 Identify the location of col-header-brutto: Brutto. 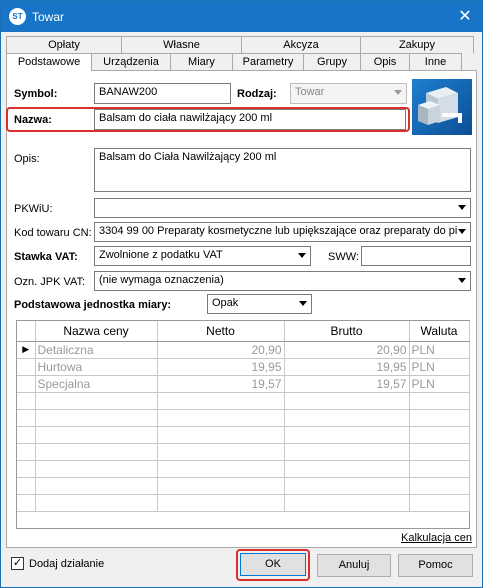
(347, 331).